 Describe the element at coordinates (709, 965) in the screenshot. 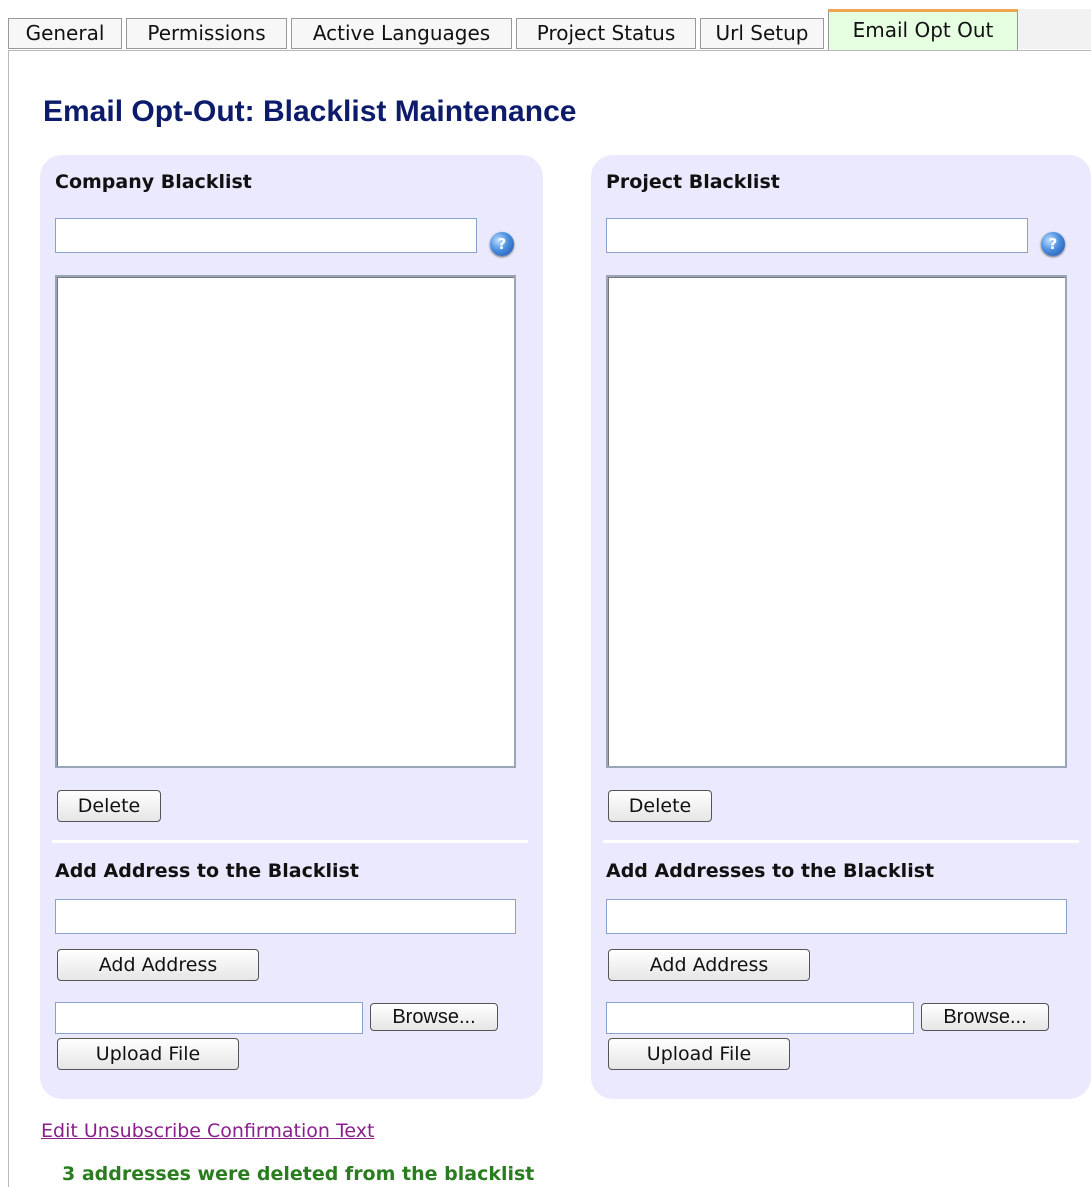

I see `project-add-address-button: Add Address` at that location.